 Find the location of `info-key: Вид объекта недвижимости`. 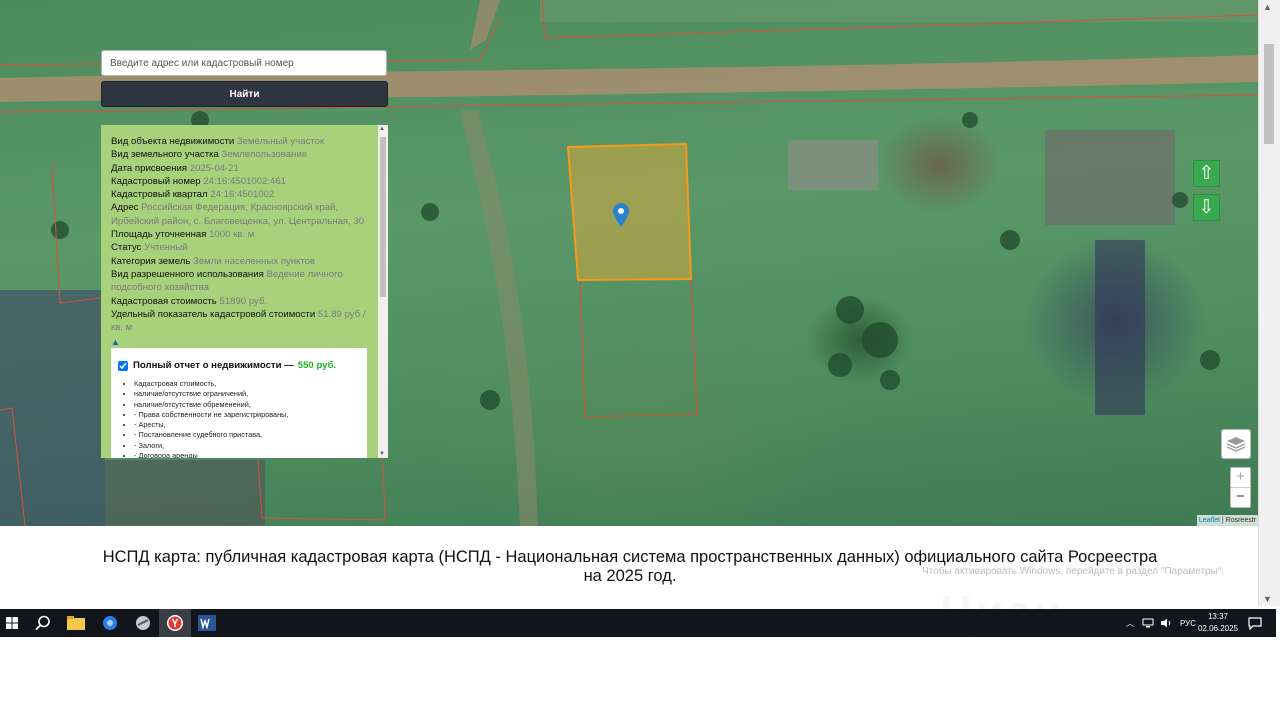

info-key: Вид объекта недвижимости is located at coordinates (173, 141).